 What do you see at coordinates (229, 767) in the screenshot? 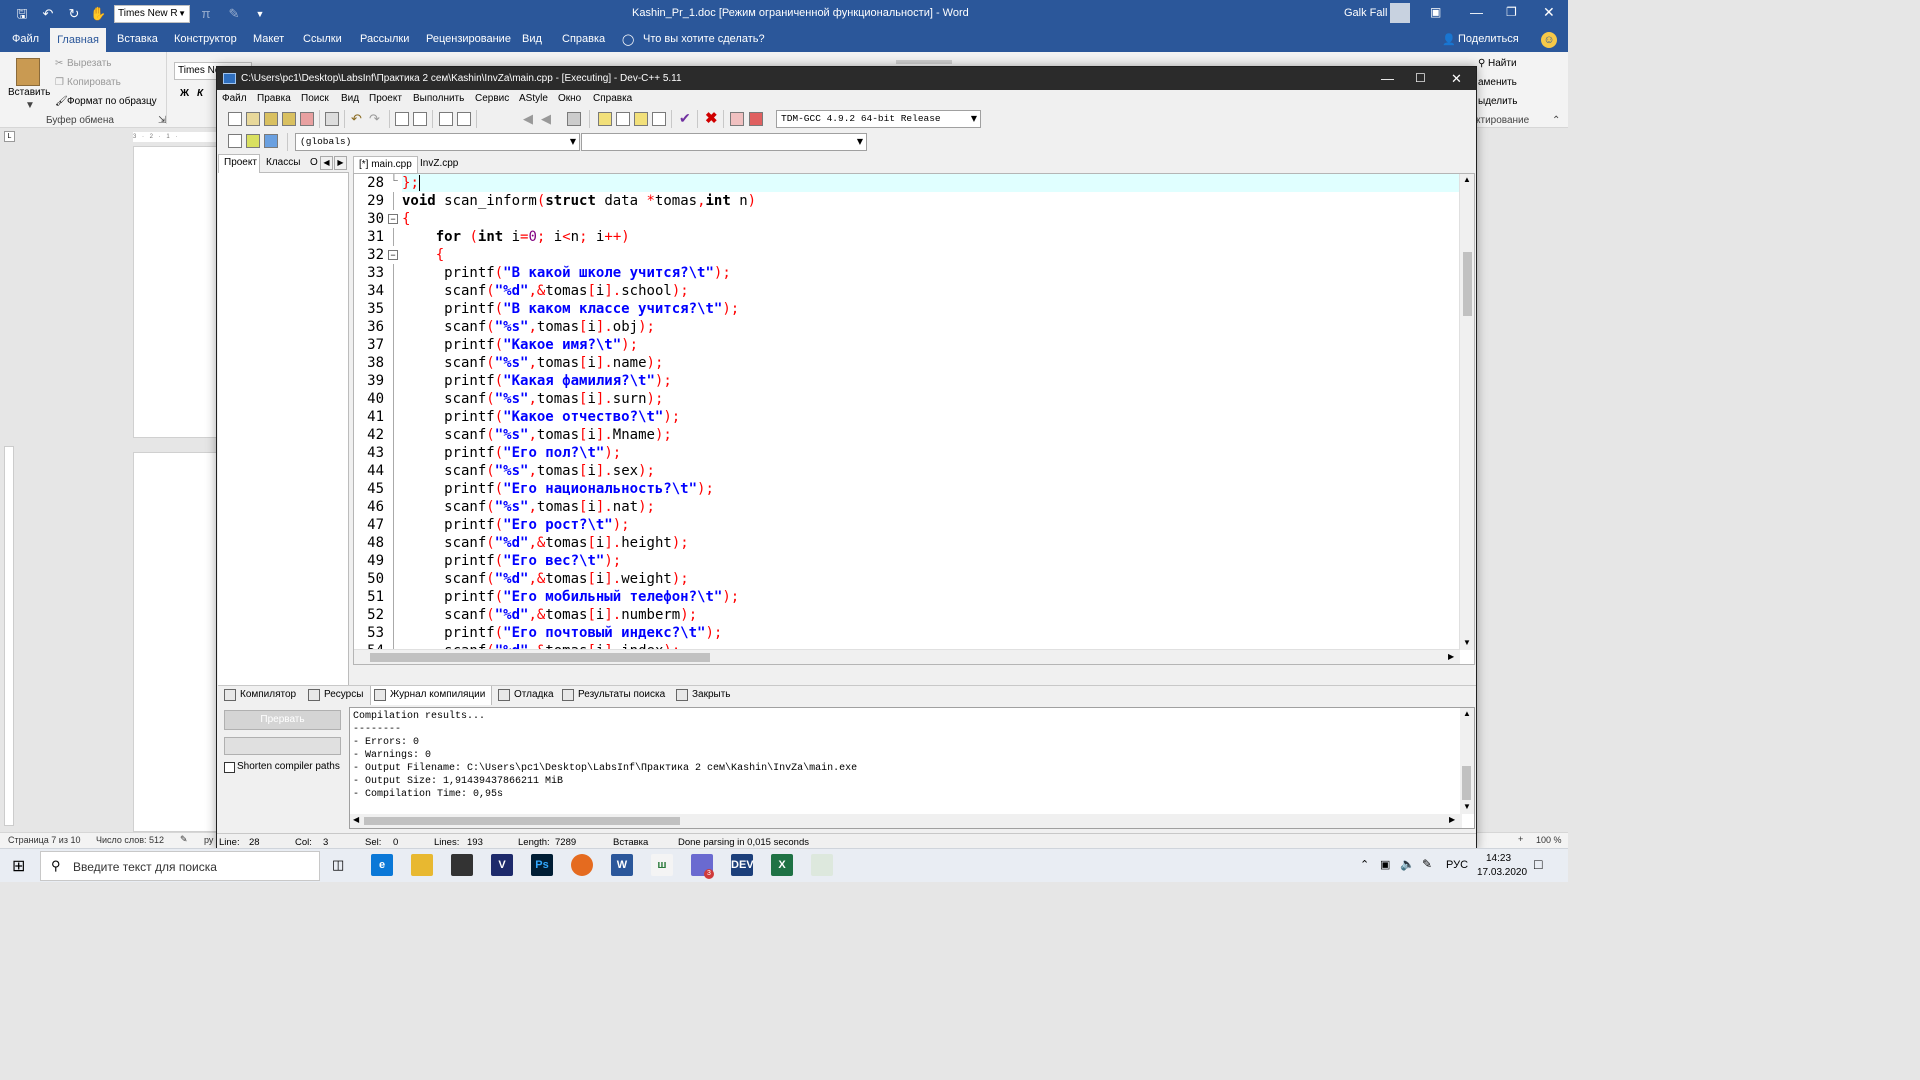
I see `shorten-paths-checkbox` at bounding box center [229, 767].